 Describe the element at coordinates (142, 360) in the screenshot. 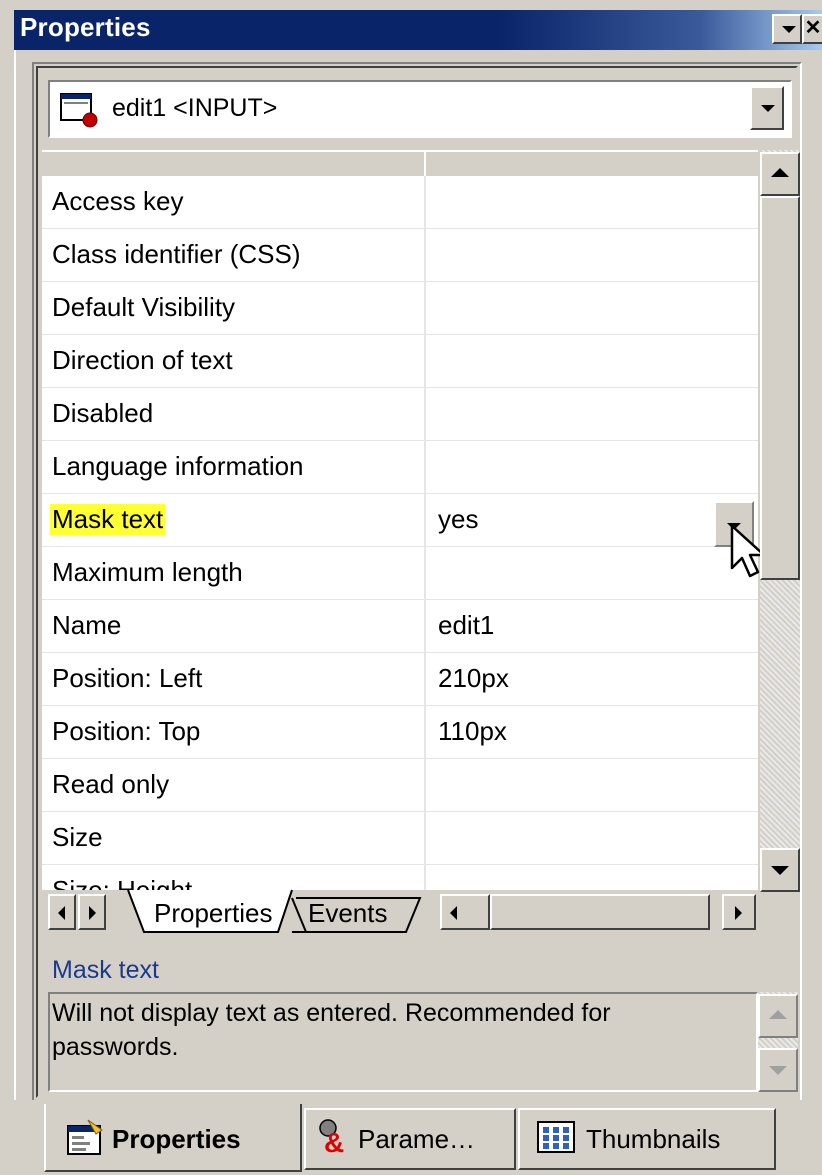

I see `property-name: Direction of text` at that location.